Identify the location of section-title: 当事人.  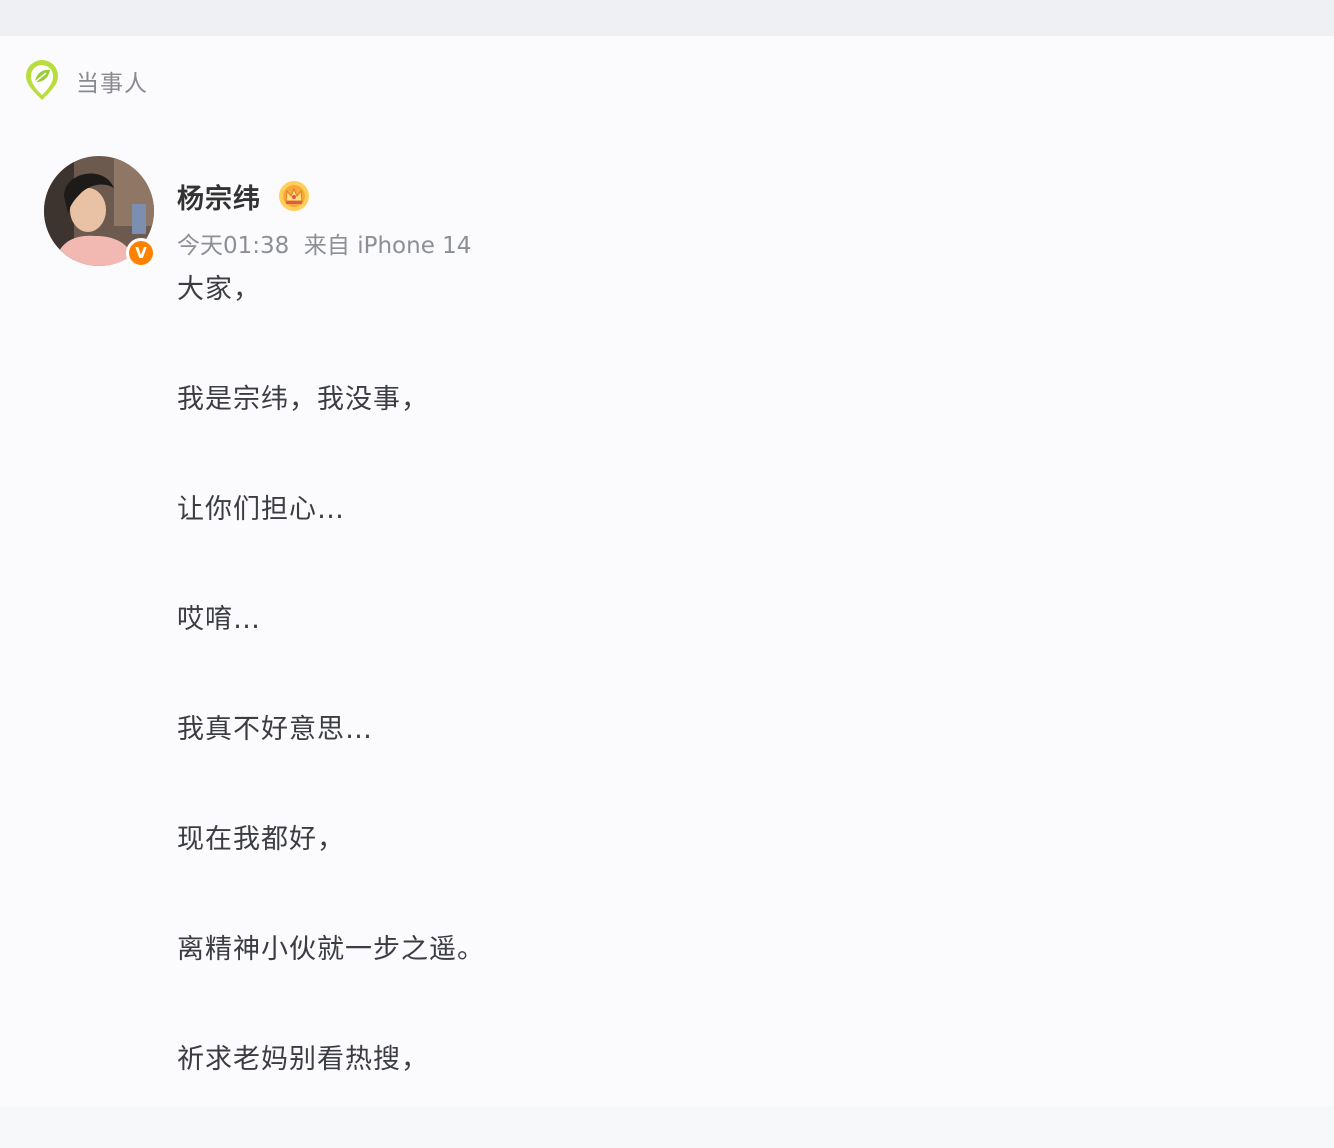
(112, 84).